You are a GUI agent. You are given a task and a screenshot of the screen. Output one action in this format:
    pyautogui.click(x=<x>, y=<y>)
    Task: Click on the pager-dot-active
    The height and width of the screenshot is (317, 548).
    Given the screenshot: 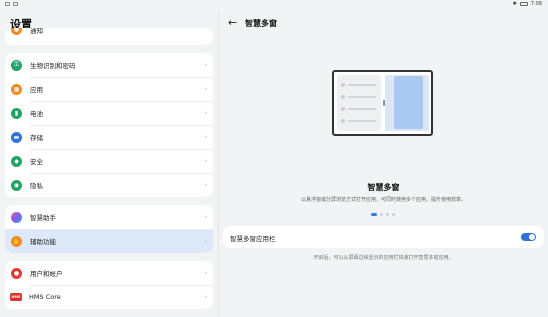 What is the action you would take?
    pyautogui.click(x=374, y=214)
    